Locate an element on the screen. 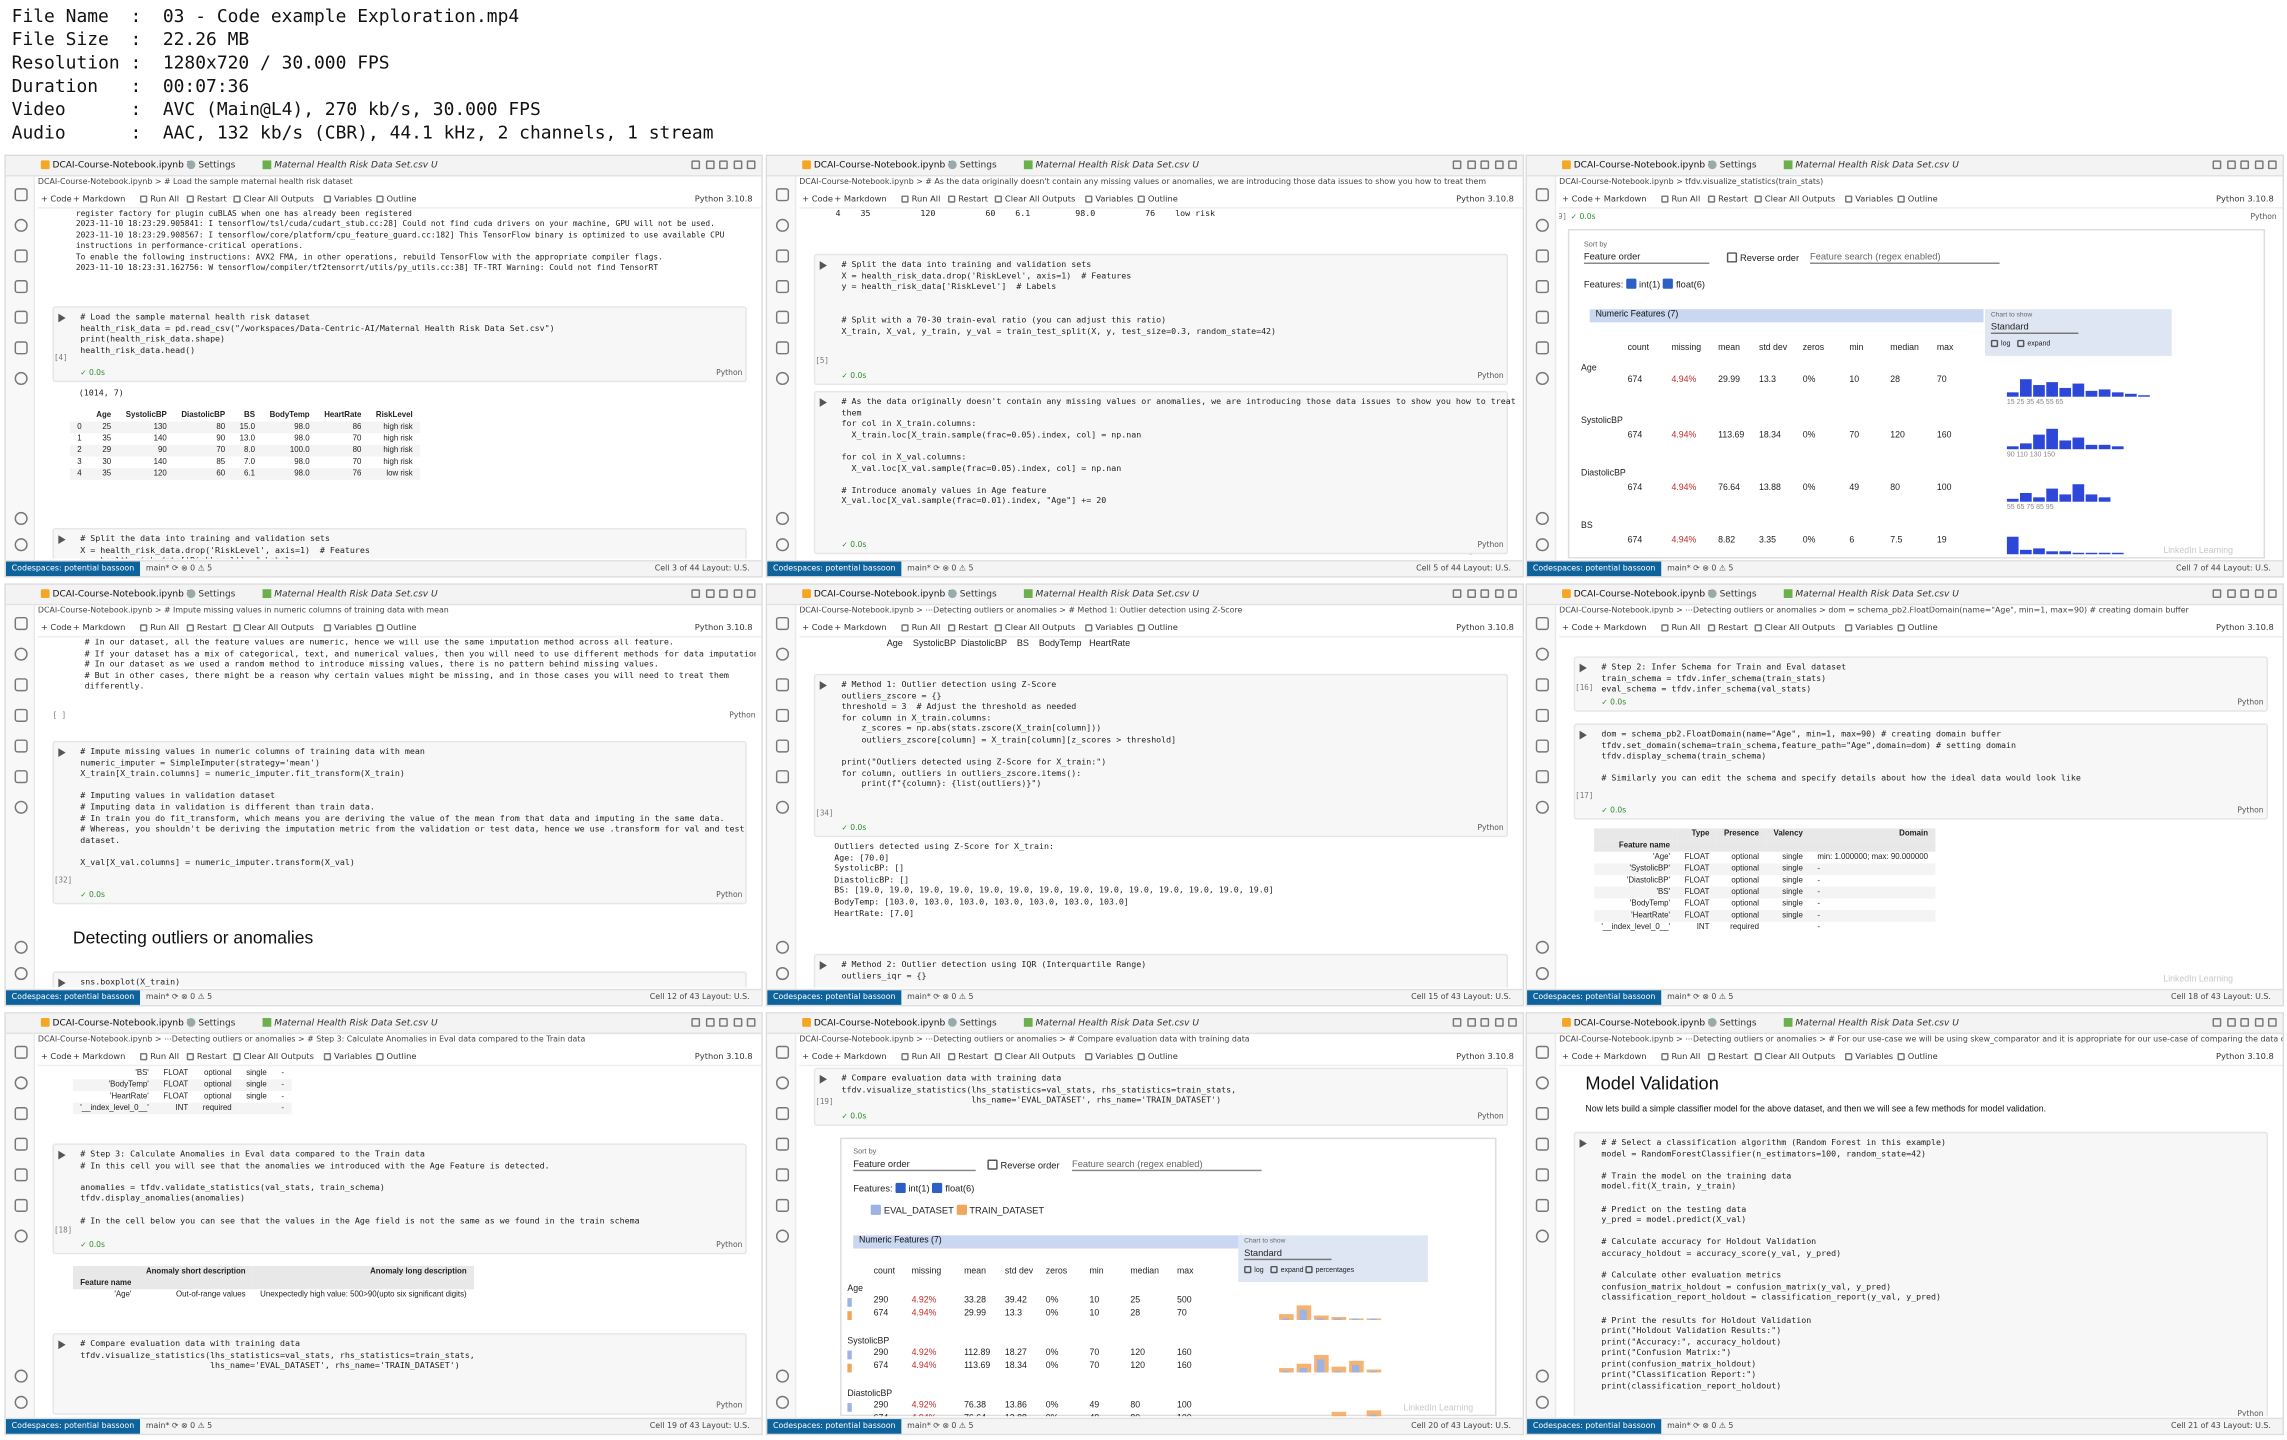  sort-select: Feature order is located at coordinates (1646, 258).